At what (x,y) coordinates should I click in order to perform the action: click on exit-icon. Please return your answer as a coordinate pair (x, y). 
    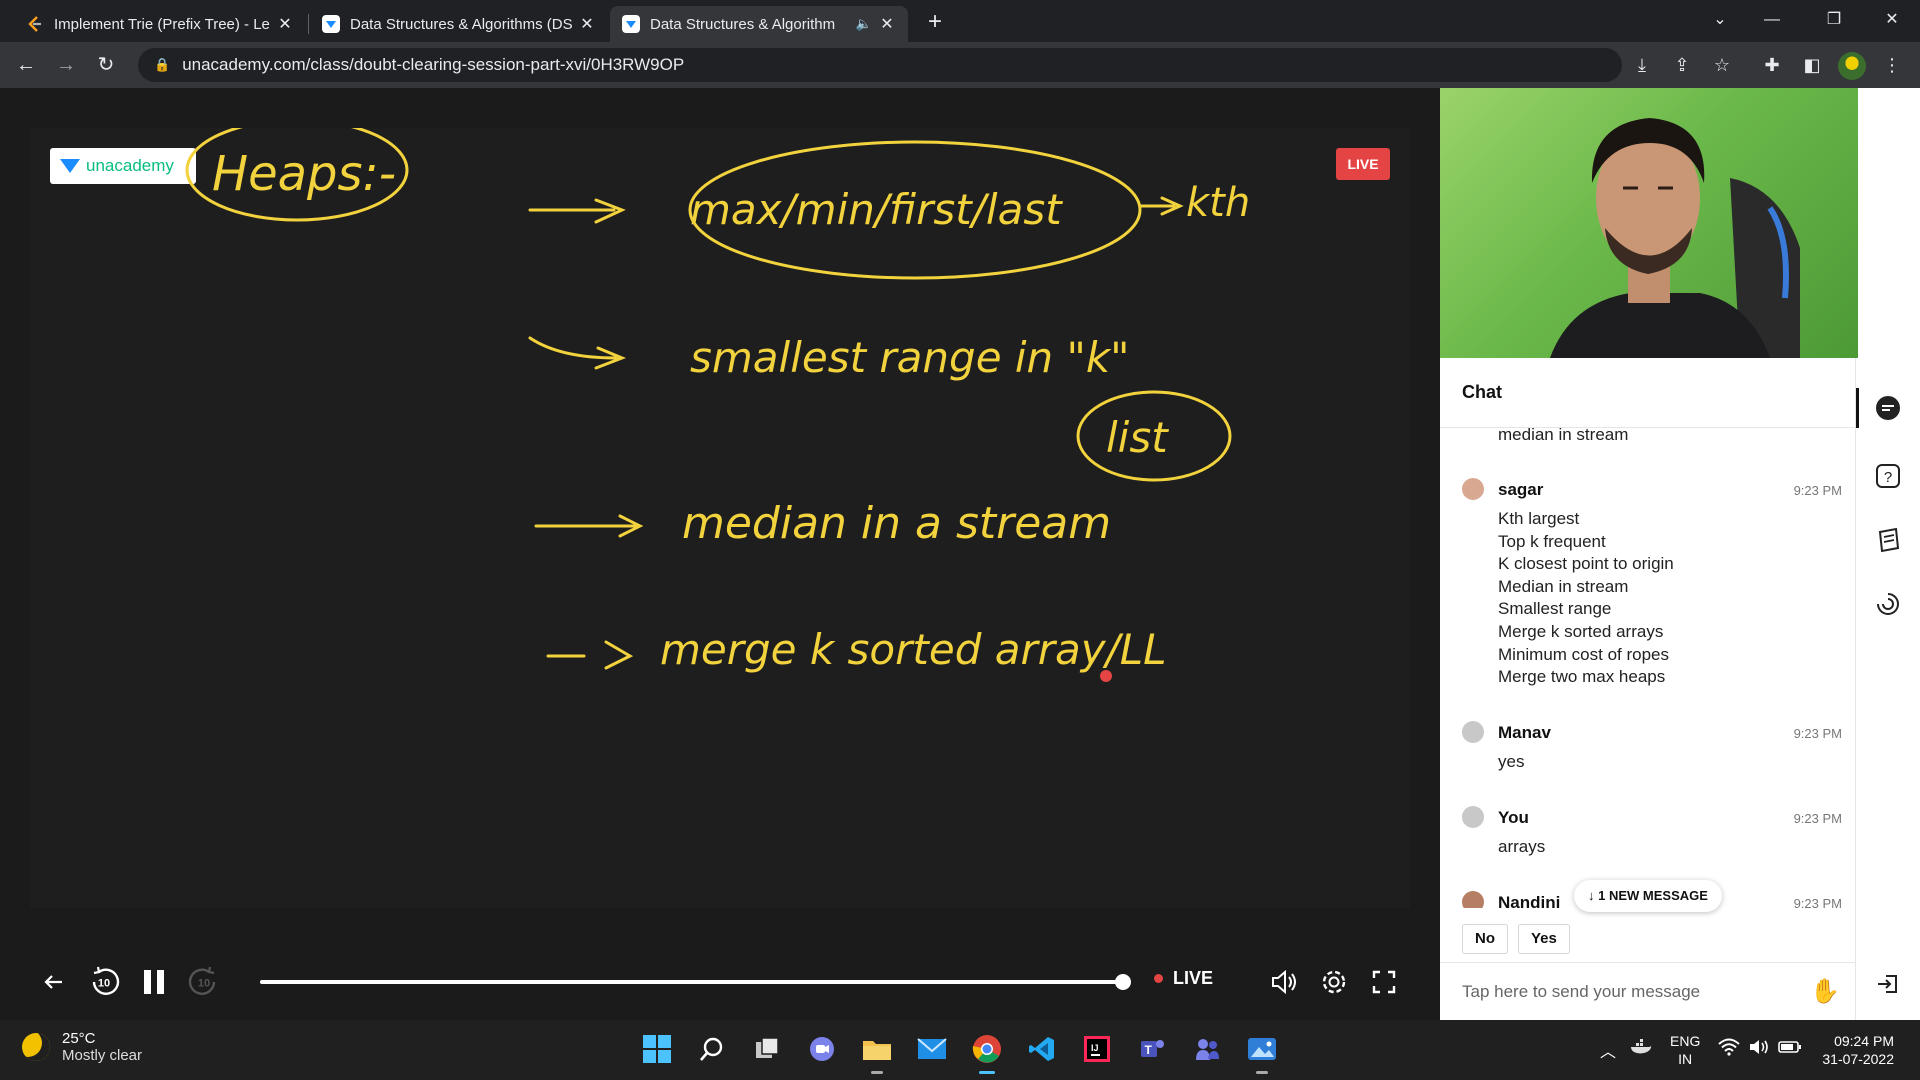
    Looking at the image, I should click on (1888, 984).